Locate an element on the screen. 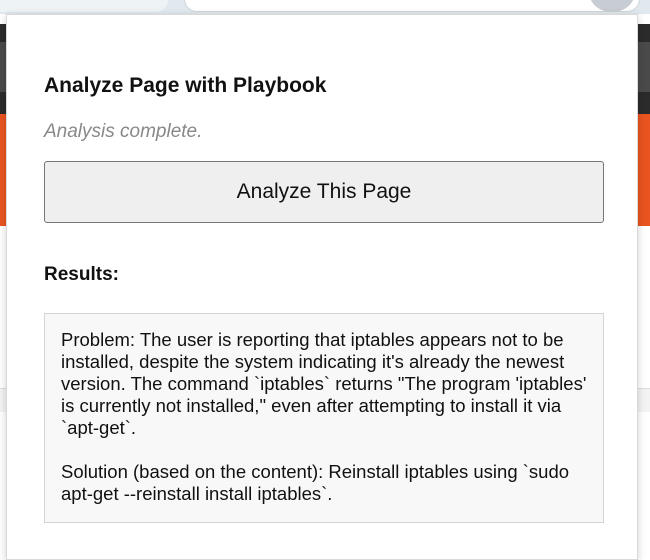  browser-address-bar is located at coordinates (412, 6).